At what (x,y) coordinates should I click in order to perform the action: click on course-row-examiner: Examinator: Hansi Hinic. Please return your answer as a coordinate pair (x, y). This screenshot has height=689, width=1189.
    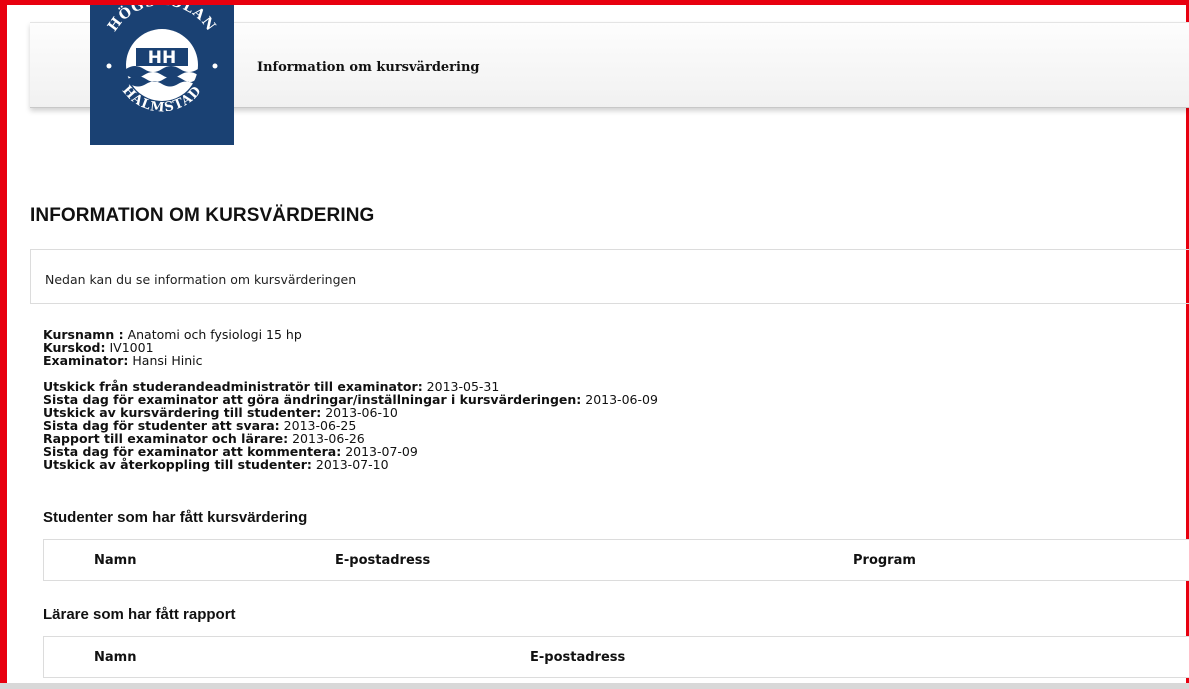
    Looking at the image, I should click on (123, 360).